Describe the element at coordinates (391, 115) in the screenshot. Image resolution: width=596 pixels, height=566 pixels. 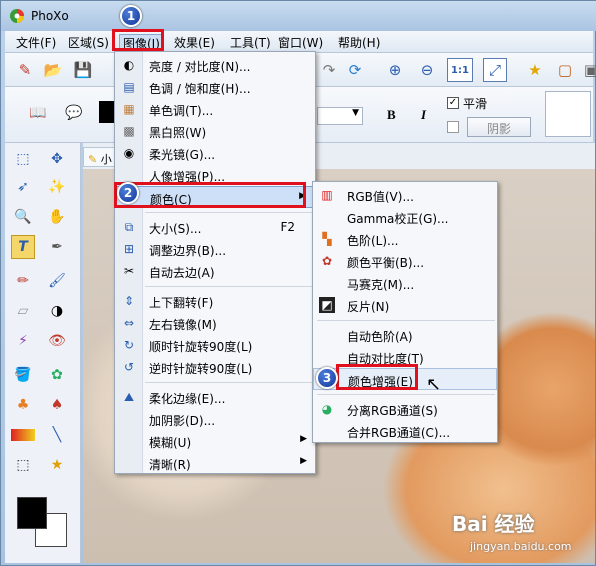
I see `bold-button: B` at that location.